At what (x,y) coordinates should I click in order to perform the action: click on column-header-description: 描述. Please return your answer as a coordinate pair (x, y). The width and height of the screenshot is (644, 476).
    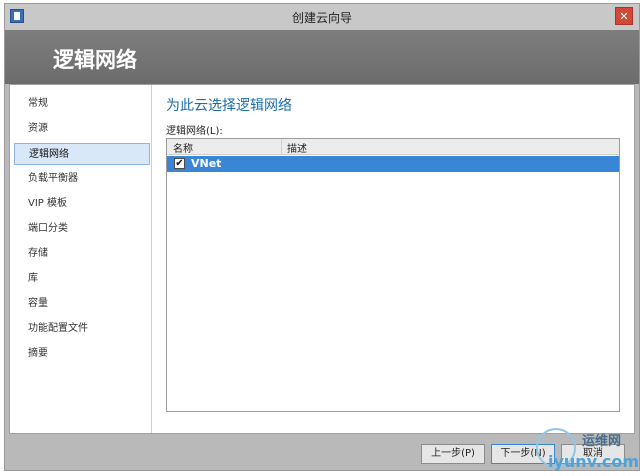
    Looking at the image, I should click on (297, 147).